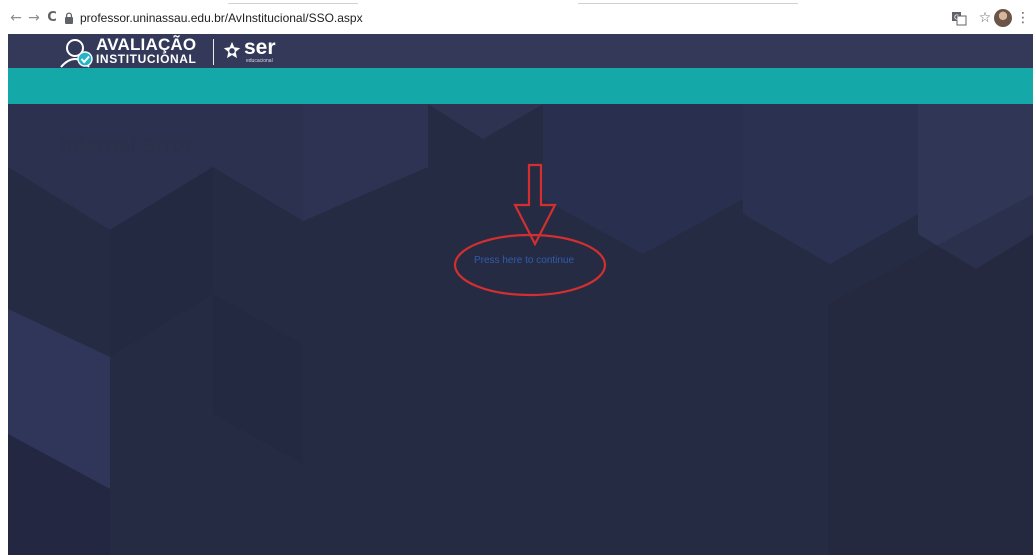 This screenshot has width=1033, height=555. What do you see at coordinates (1003, 18) in the screenshot?
I see `profile-avatar` at bounding box center [1003, 18].